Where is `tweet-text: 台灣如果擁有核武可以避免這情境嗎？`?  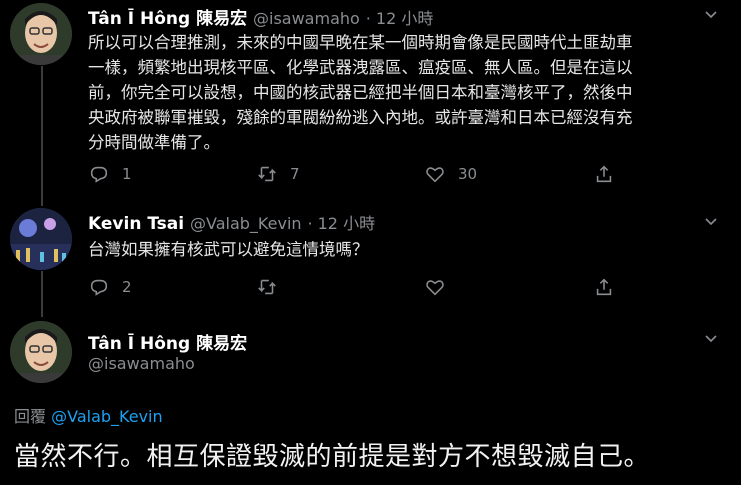
tweet-text: 台灣如果擁有核武可以避免這情境嗎？ is located at coordinates (400, 249).